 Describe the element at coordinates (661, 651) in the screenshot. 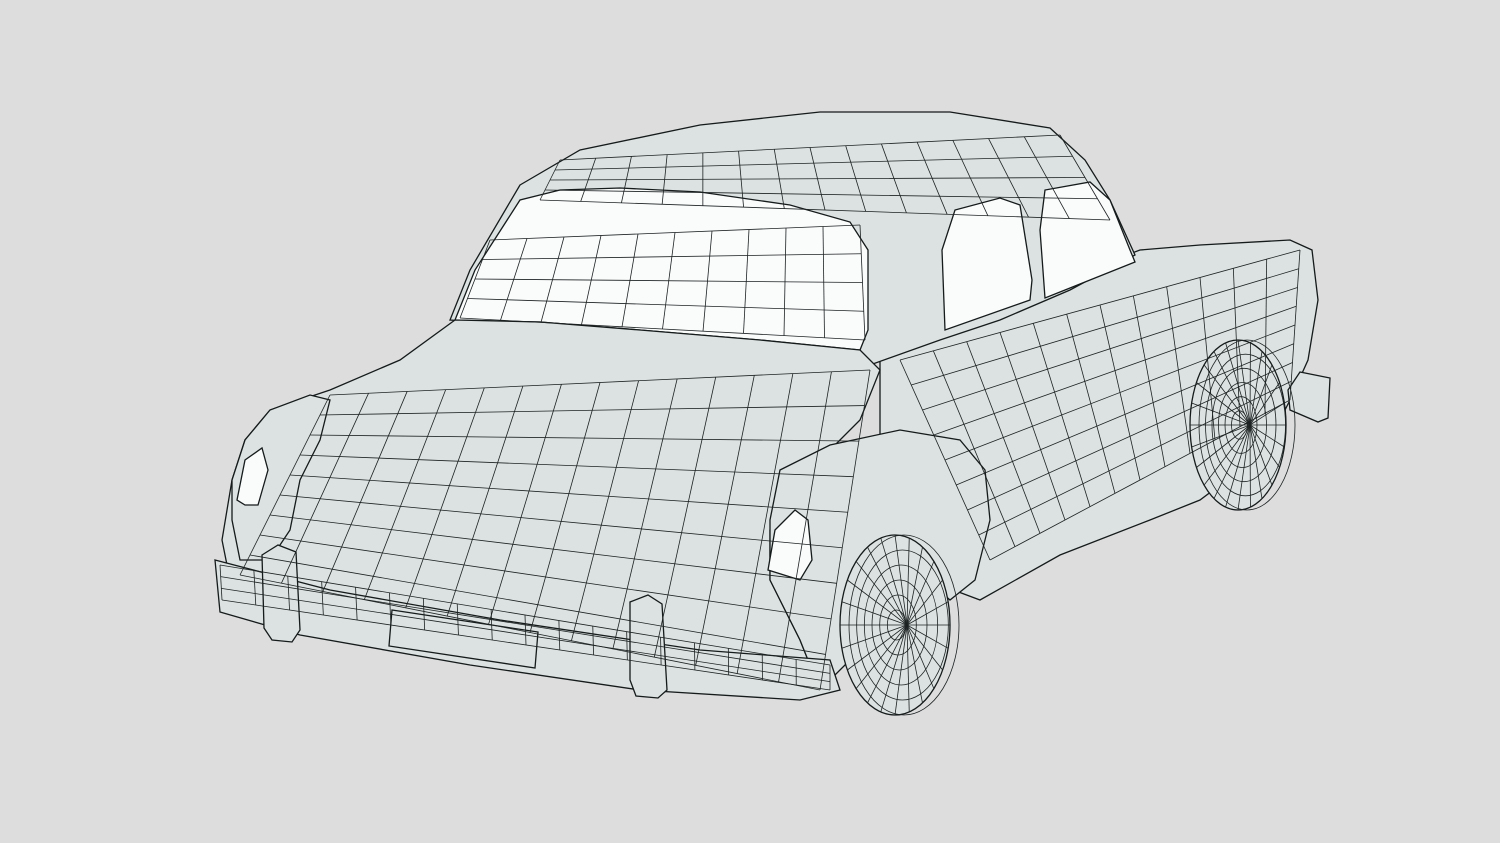

I see `bumper-mesh` at that location.